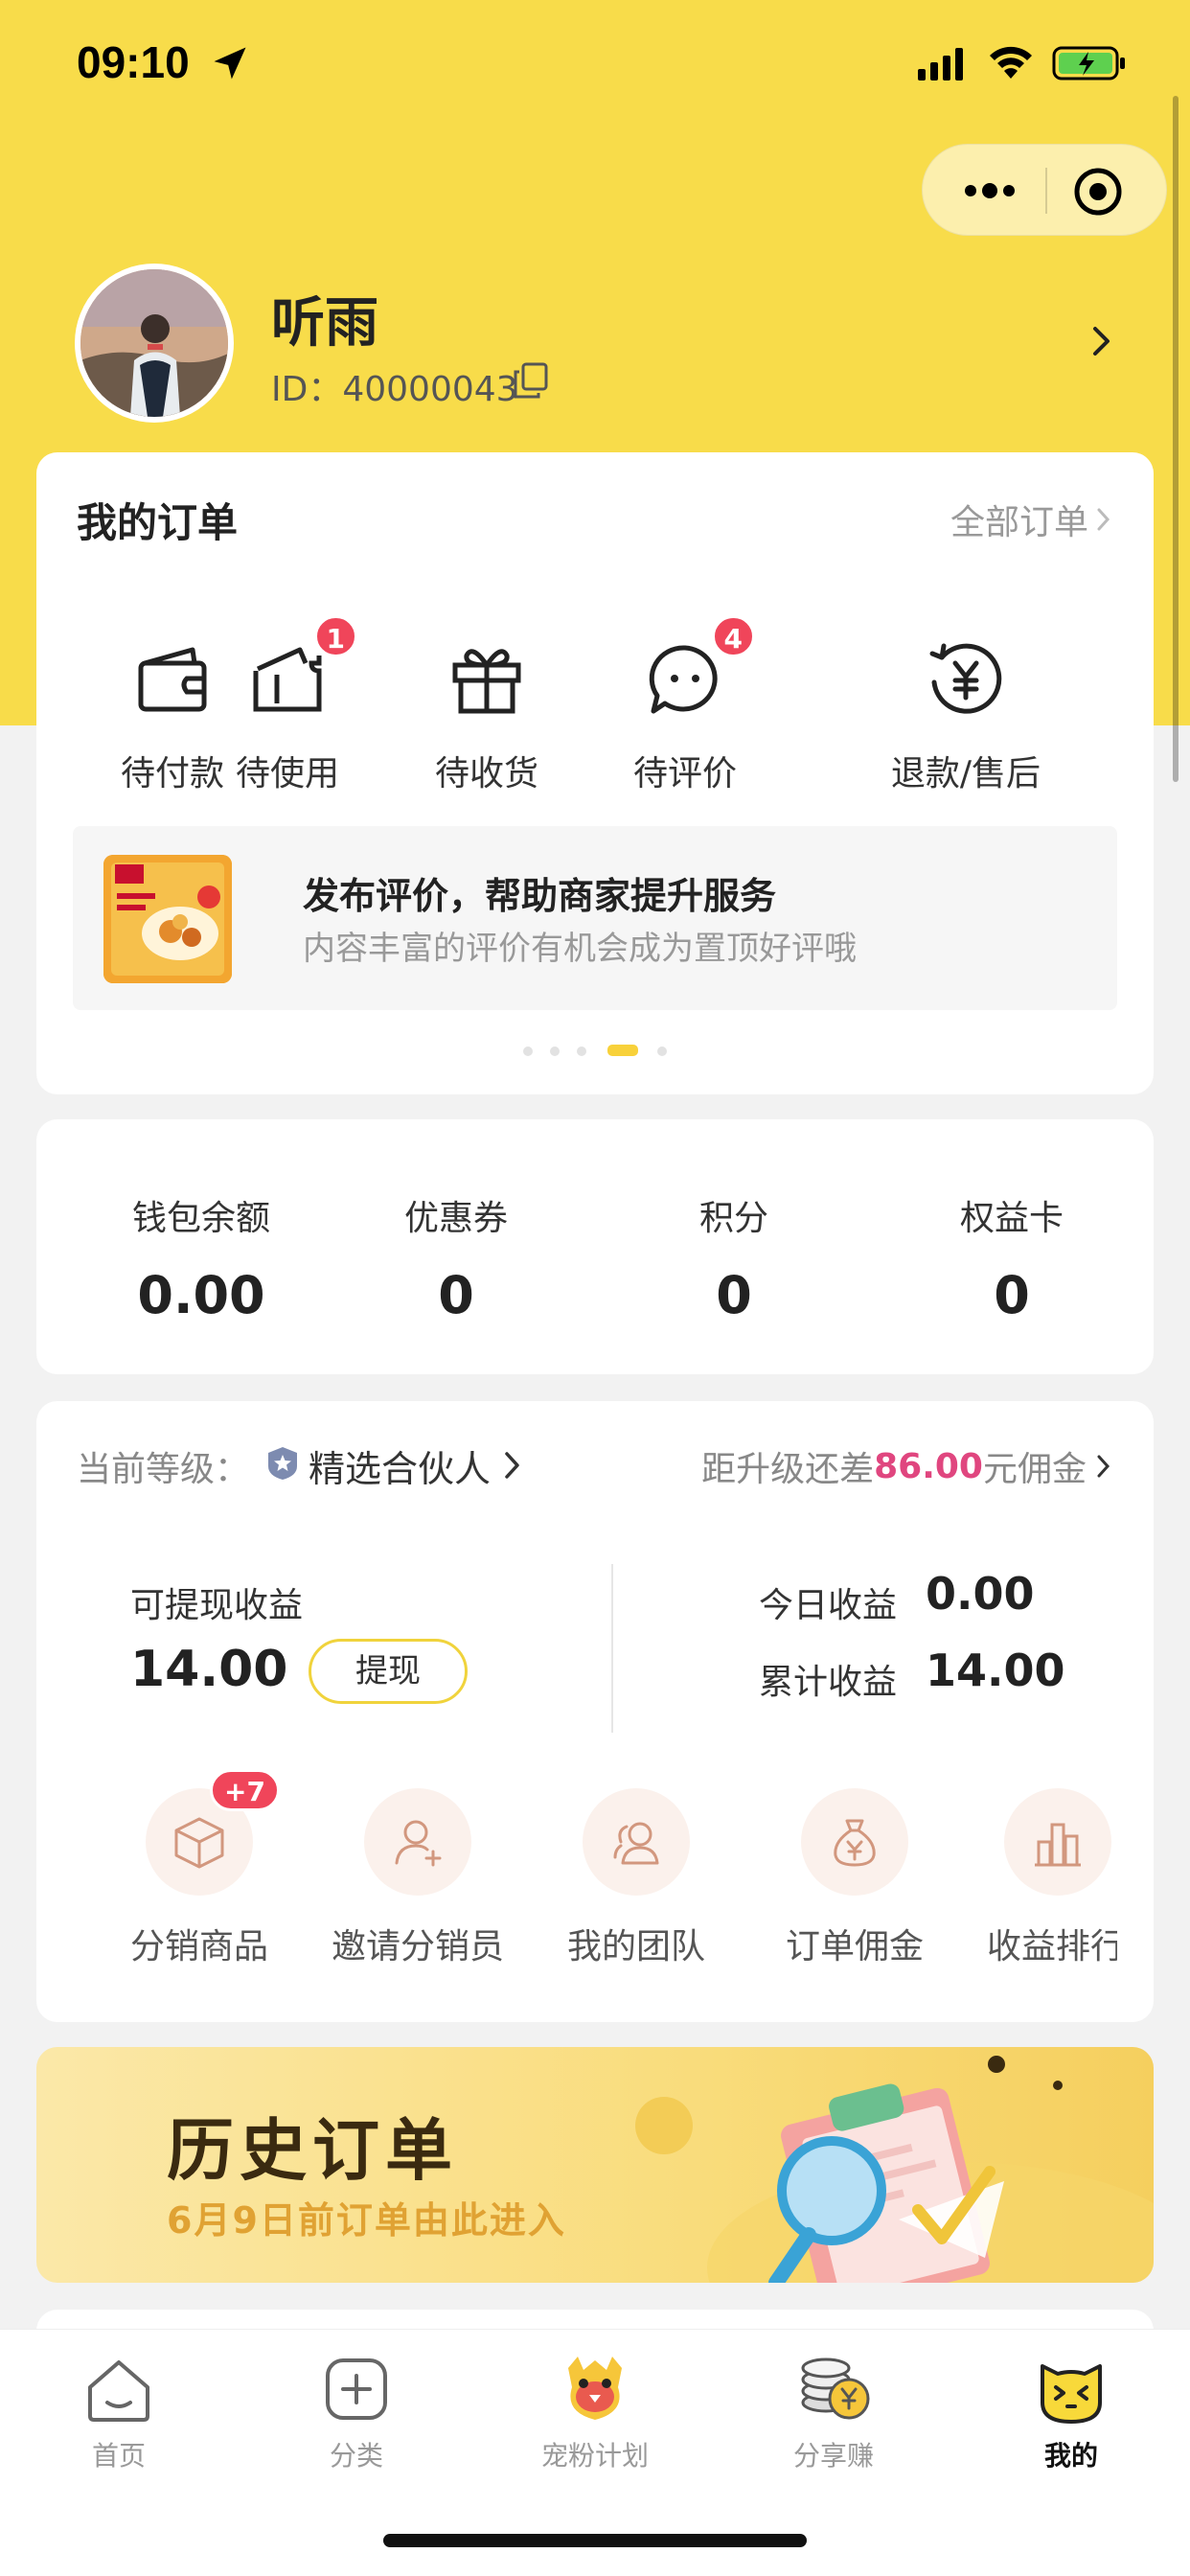  I want to click on plus-square-icon, so click(357, 2389).